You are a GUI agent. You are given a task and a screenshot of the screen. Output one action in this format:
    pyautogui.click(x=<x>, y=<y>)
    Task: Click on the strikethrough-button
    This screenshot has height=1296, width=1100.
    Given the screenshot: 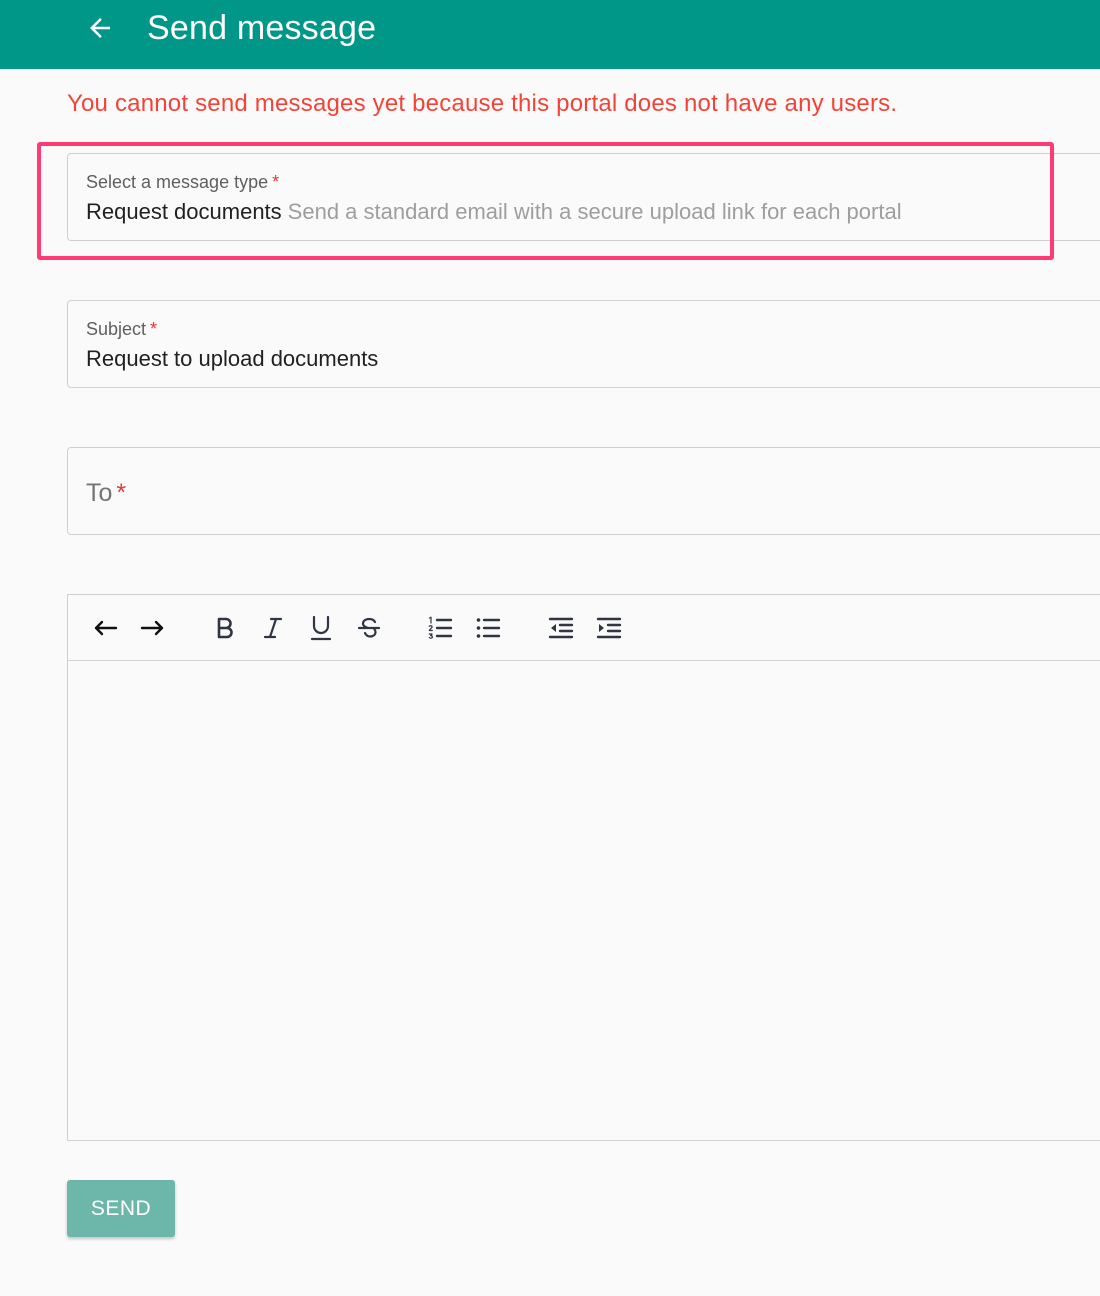 What is the action you would take?
    pyautogui.click(x=369, y=628)
    